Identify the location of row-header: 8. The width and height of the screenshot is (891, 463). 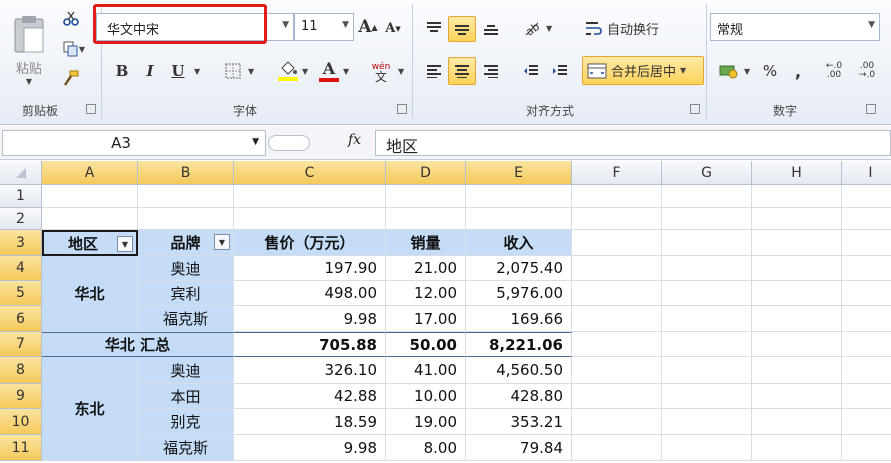
(21, 370).